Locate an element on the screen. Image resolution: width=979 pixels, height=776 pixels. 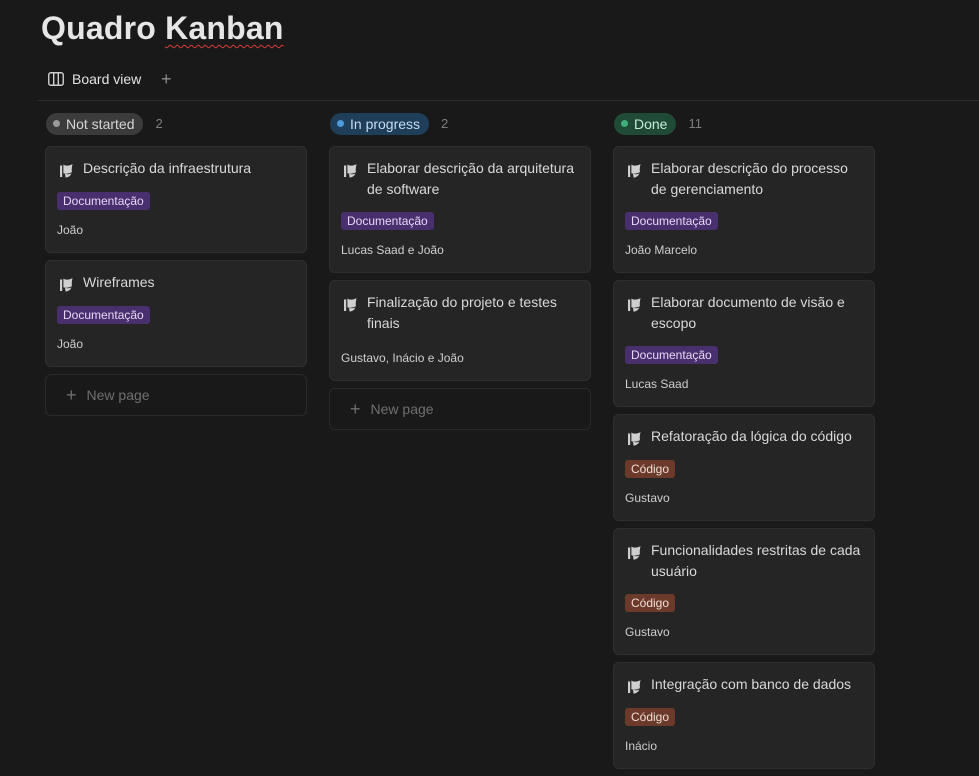
card-title-row: Integração com banco de dados is located at coordinates (744, 685).